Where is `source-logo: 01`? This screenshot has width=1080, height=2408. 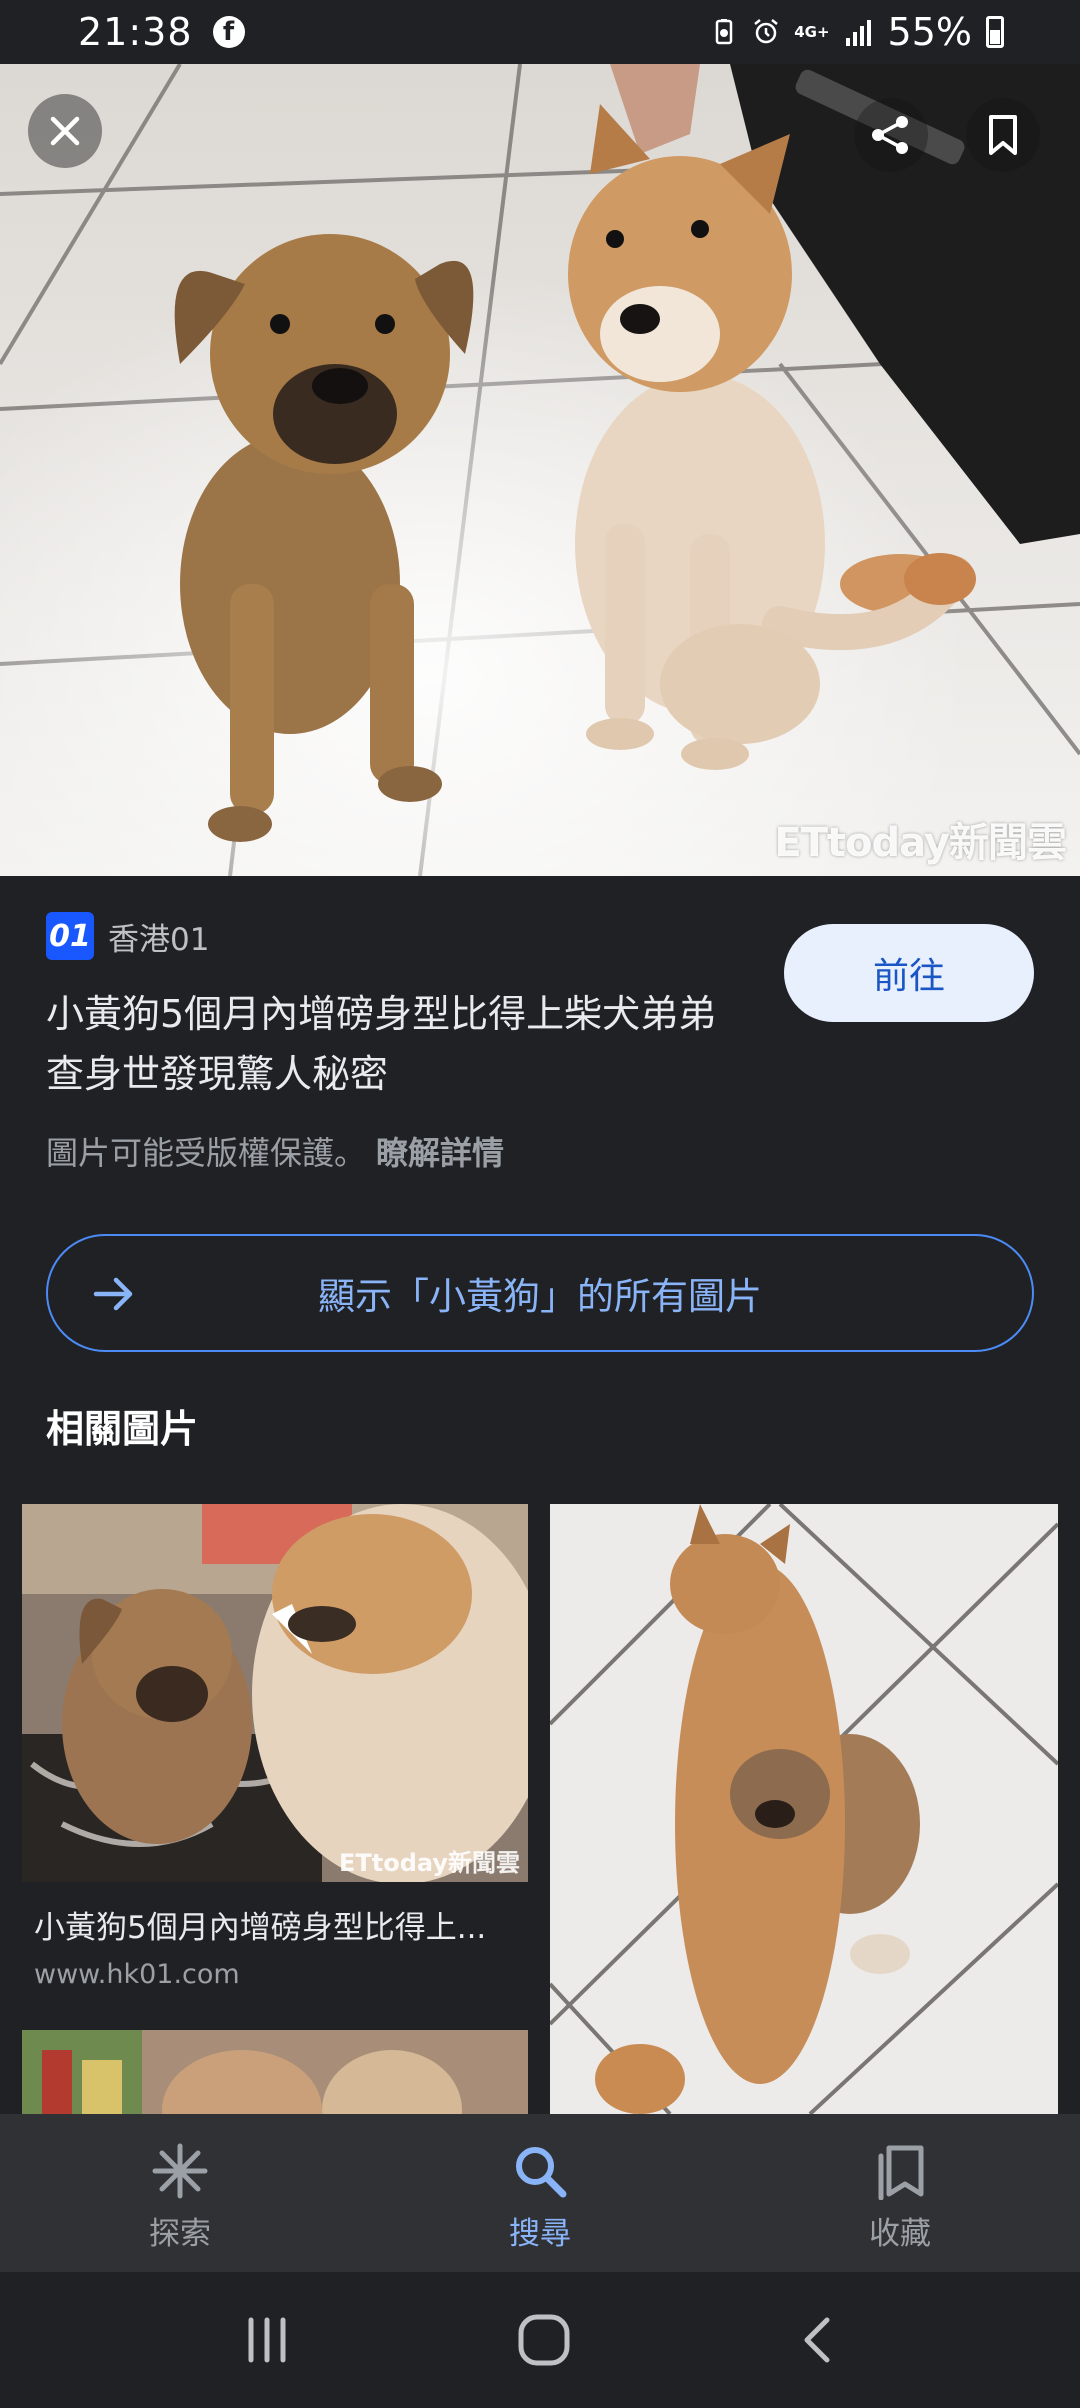 source-logo: 01 is located at coordinates (70, 936).